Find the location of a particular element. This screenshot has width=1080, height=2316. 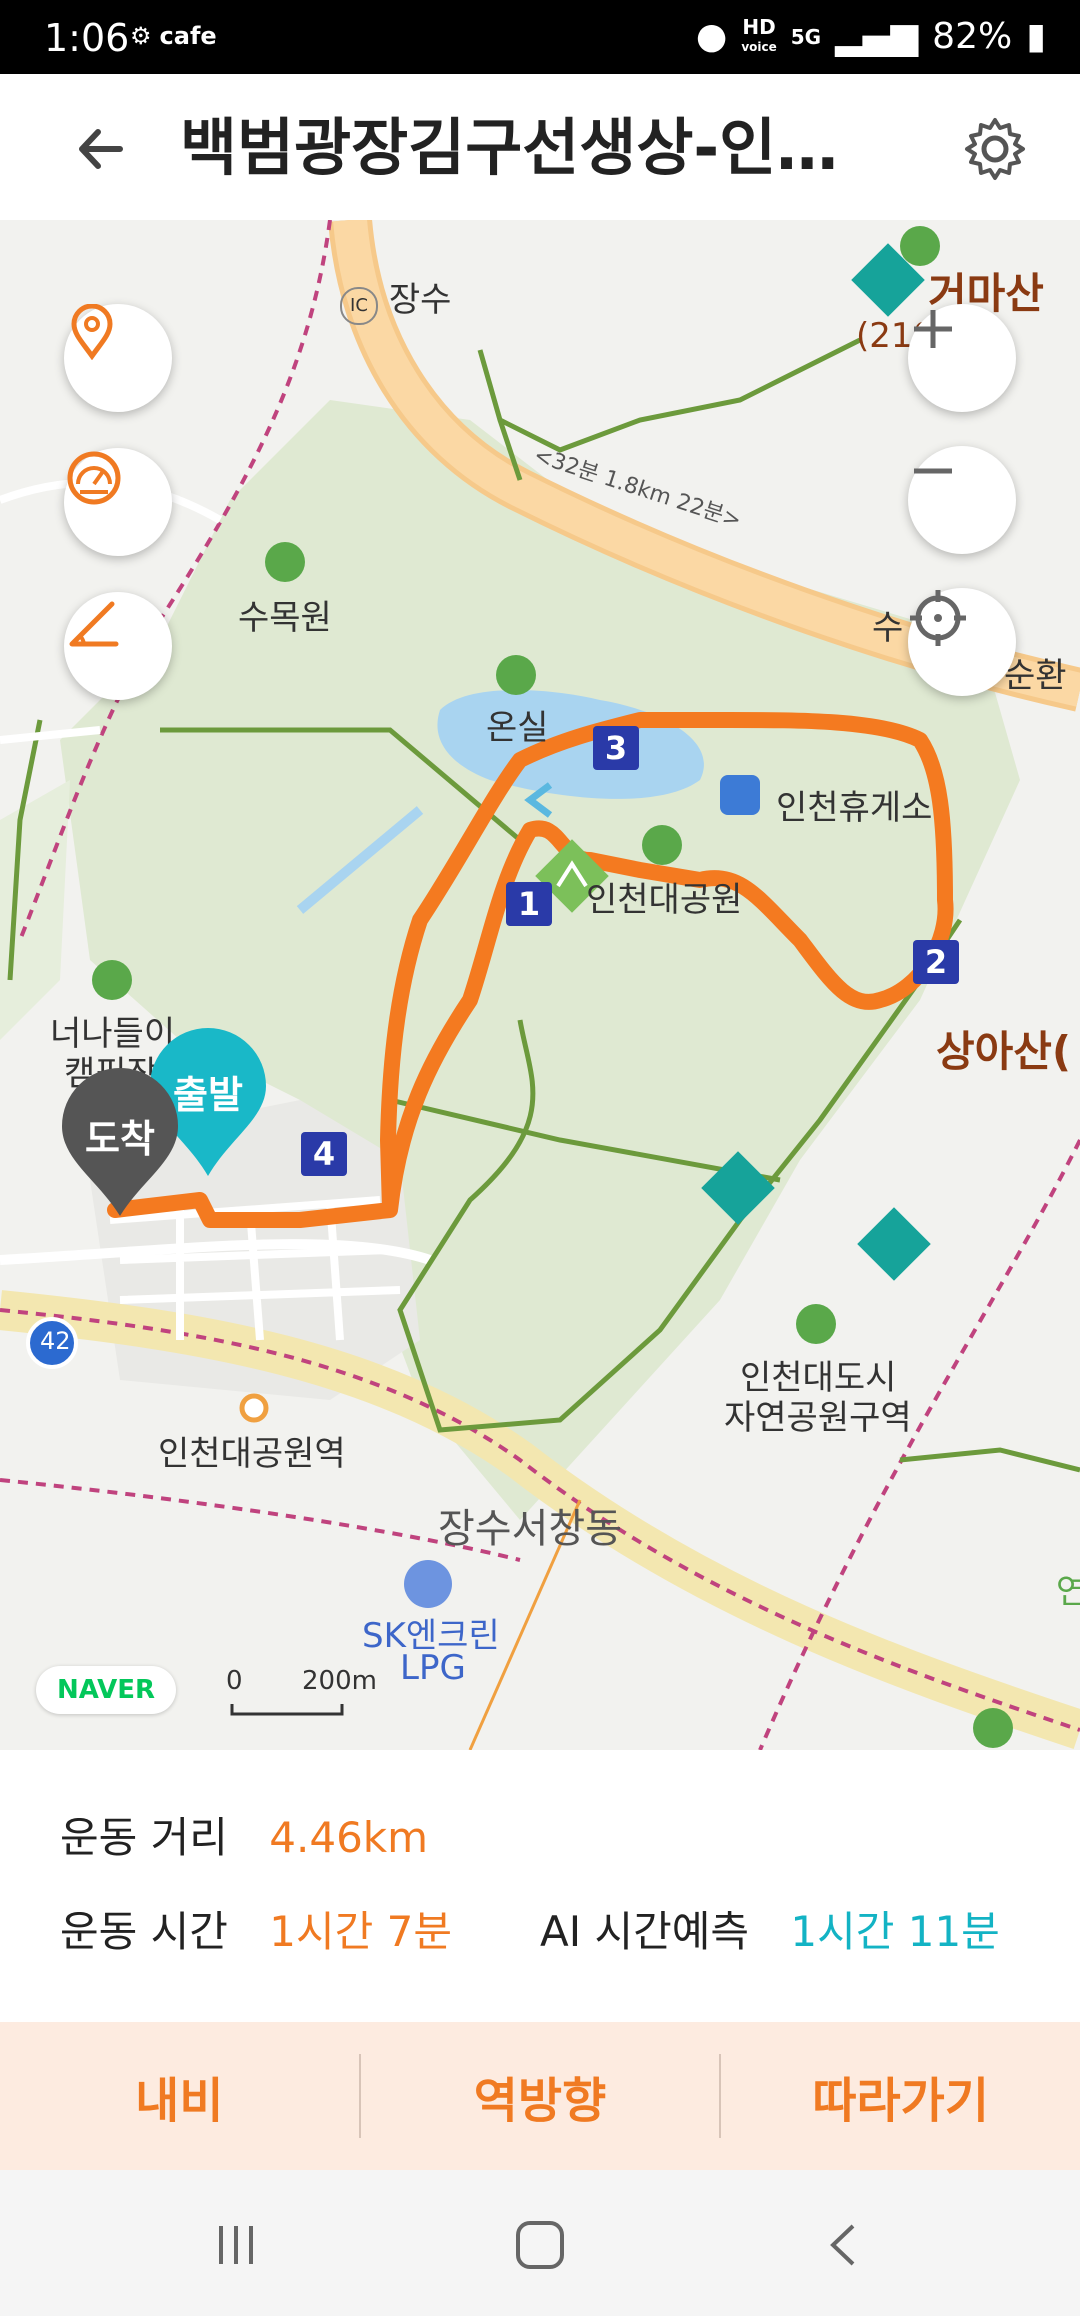

gas-station-icon is located at coordinates (428, 1584).